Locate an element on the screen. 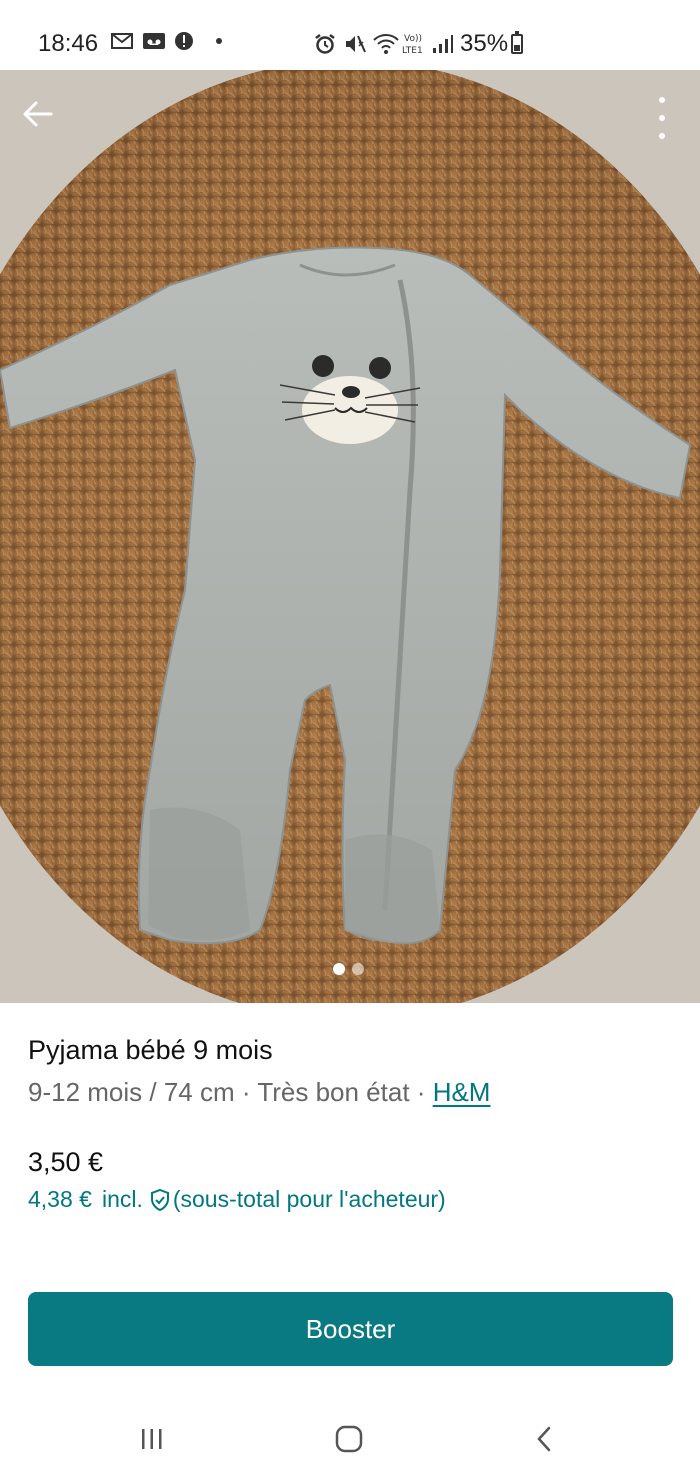  battery-percent: 35% is located at coordinates (484, 43).